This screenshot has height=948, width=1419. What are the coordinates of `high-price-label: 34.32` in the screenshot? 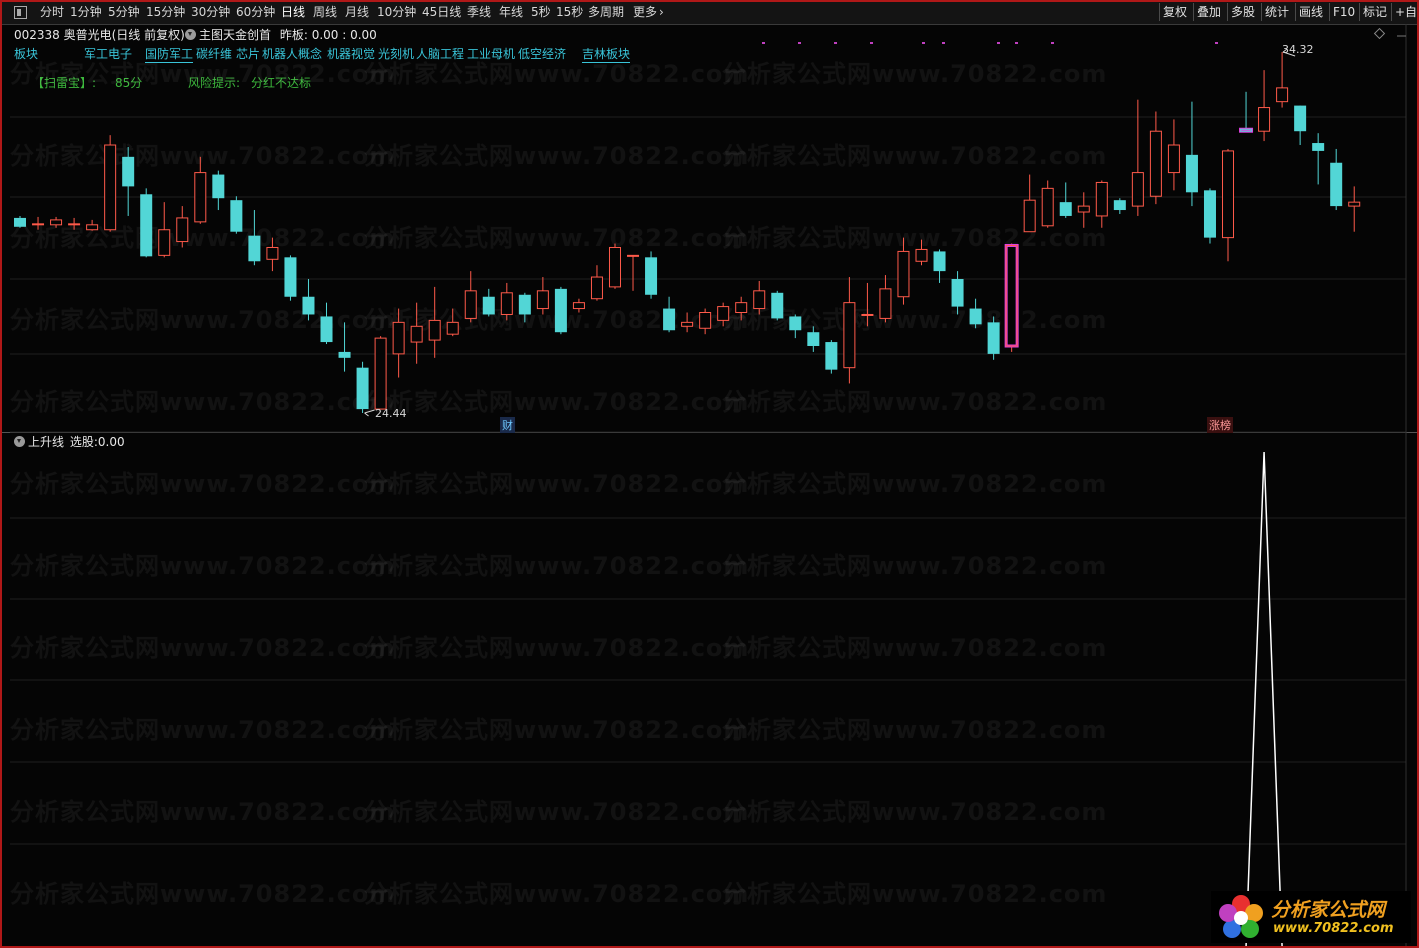 It's located at (1298, 49).